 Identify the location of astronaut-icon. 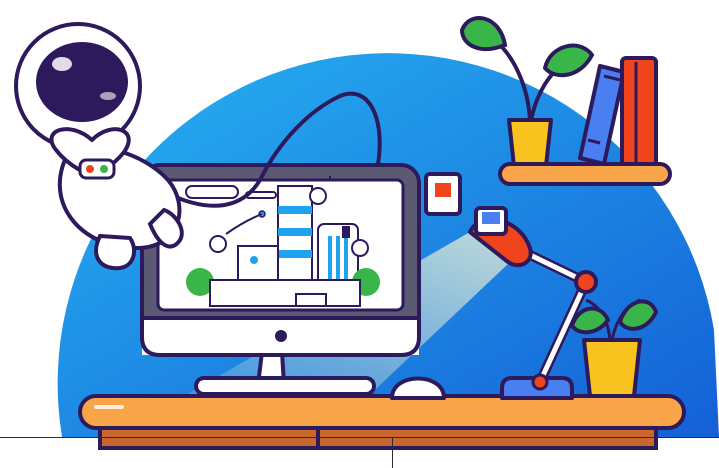
(99, 146).